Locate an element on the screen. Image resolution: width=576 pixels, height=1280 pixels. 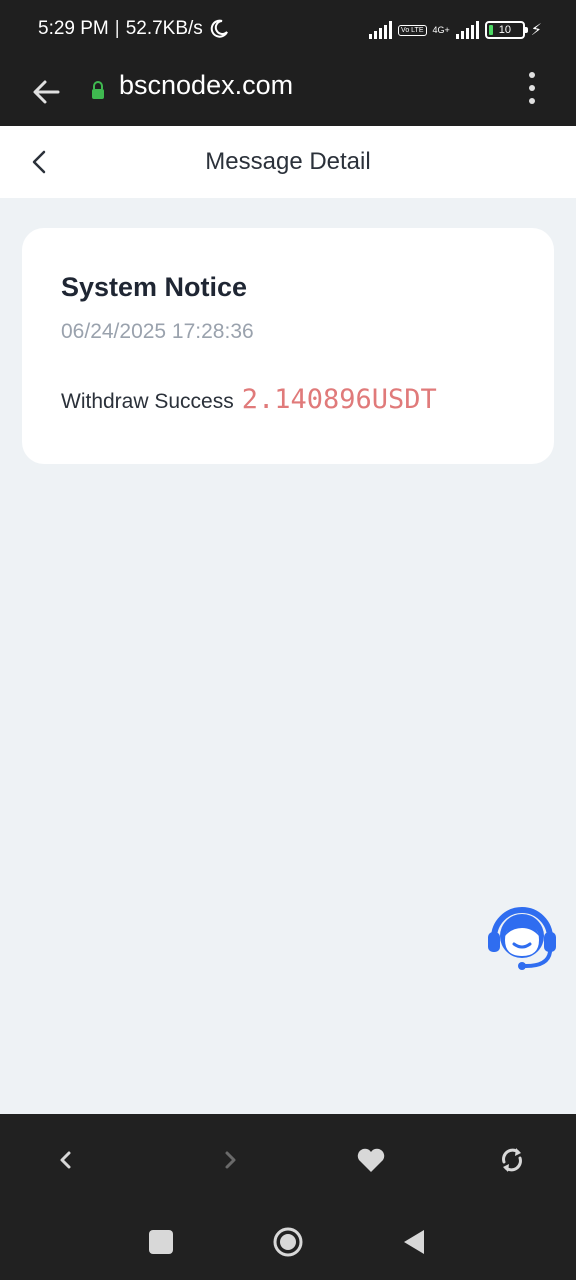
status-right: Vo LTE 4G+ 10 ⚡ is located at coordinates (455, 30).